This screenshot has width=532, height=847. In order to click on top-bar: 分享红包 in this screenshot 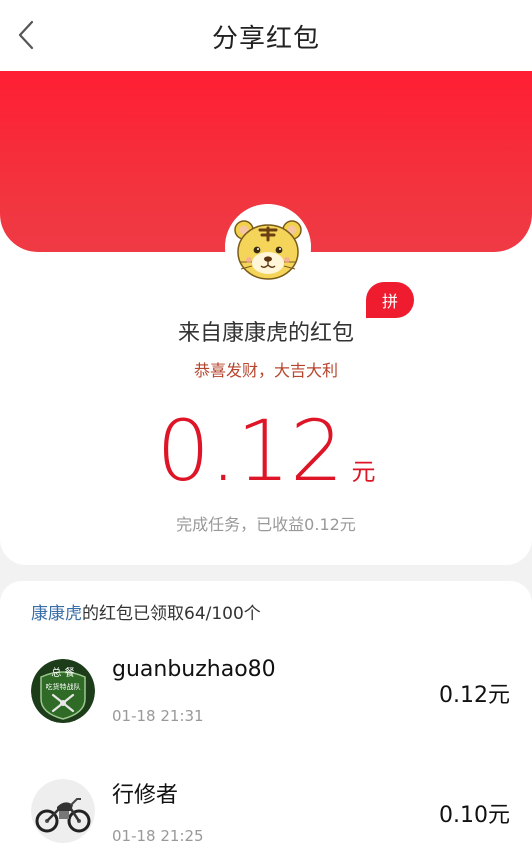, I will do `click(266, 35)`.